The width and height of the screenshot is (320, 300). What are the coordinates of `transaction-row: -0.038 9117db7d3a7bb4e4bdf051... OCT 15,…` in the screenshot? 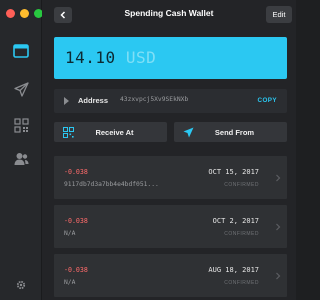 It's located at (170, 177).